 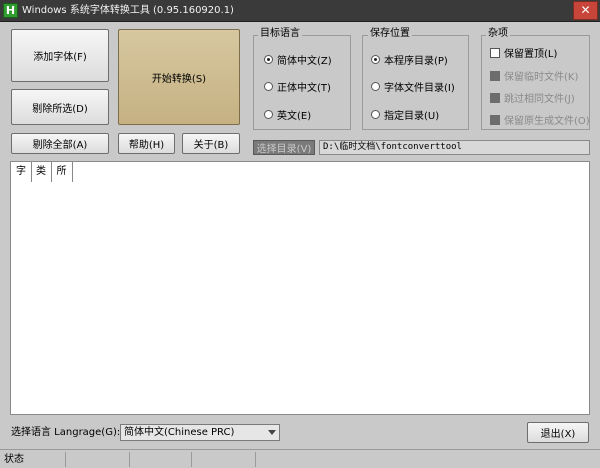 I want to click on close-icon: ✕, so click(x=585, y=10).